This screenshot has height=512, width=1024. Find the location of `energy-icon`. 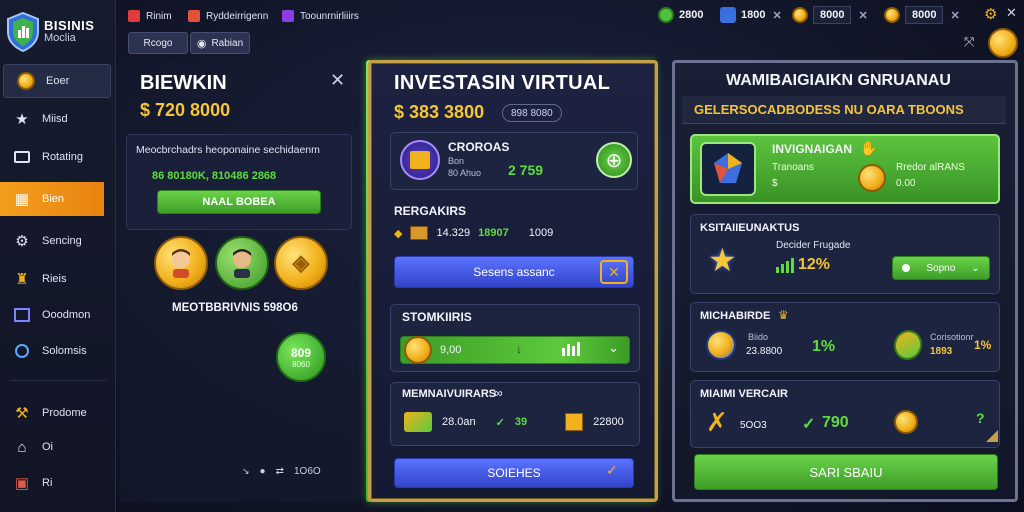

energy-icon is located at coordinates (728, 15).